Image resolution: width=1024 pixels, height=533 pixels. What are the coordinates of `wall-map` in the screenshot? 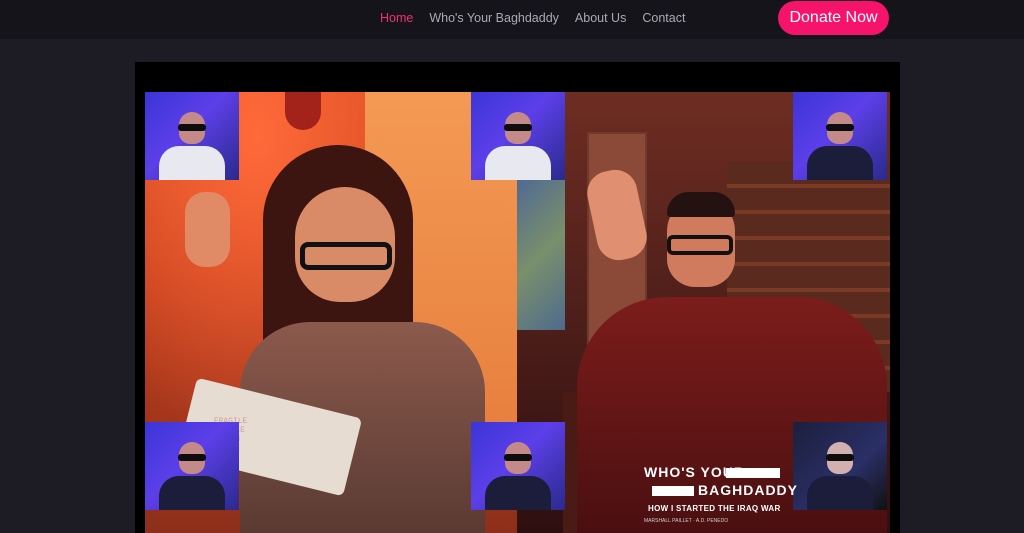 It's located at (541, 255).